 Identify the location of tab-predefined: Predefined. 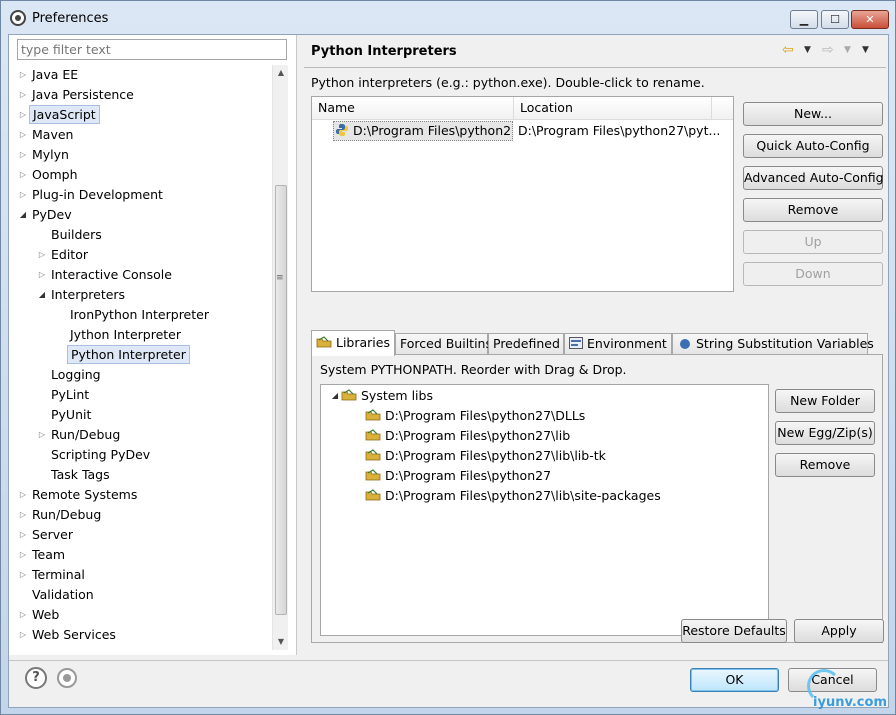
(526, 344).